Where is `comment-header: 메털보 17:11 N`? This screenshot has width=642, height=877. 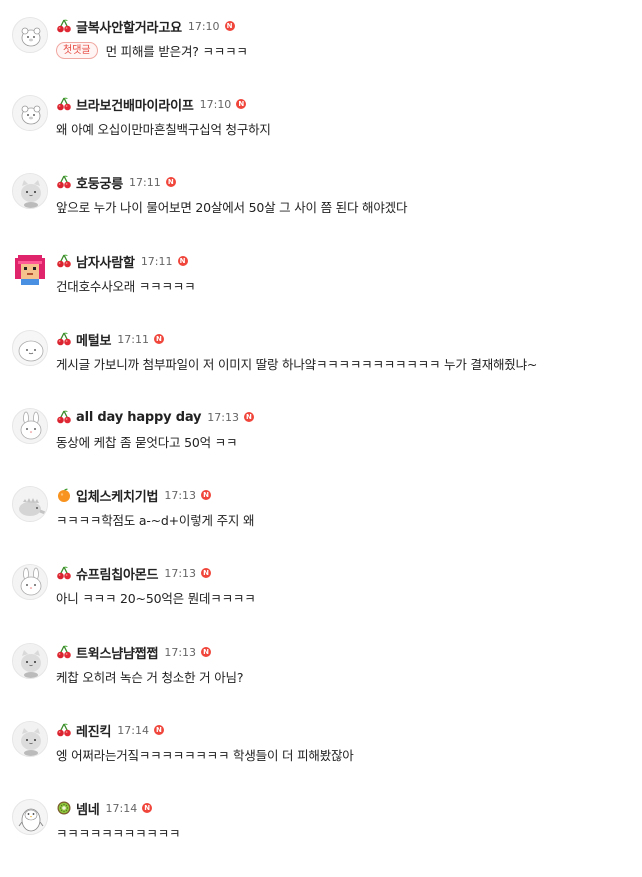
comment-header: 메털보 17:11 N is located at coordinates (110, 339).